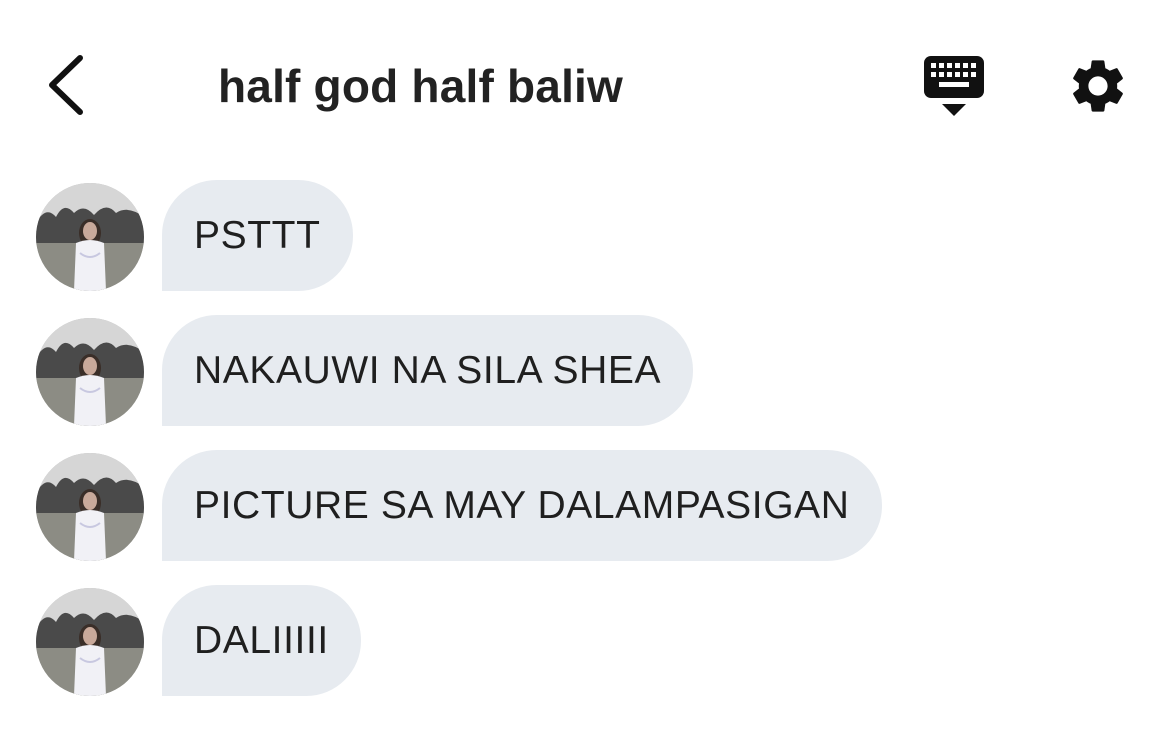 Image resolution: width=1170 pixels, height=733 pixels. I want to click on conversation-title: half god half baliw, so click(421, 86).